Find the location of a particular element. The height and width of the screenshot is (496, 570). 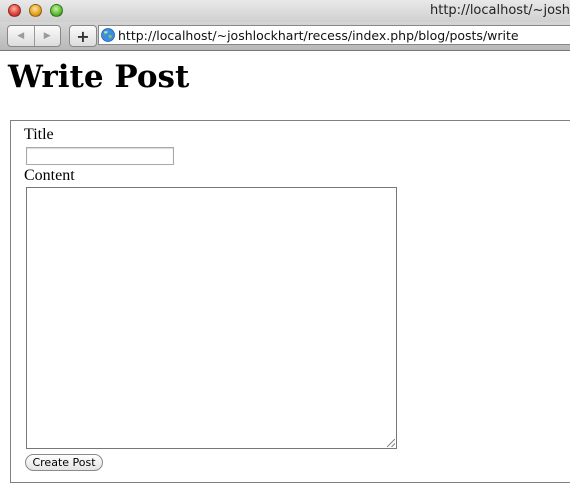

window-title: http://localhost/~josh is located at coordinates (500, 10).